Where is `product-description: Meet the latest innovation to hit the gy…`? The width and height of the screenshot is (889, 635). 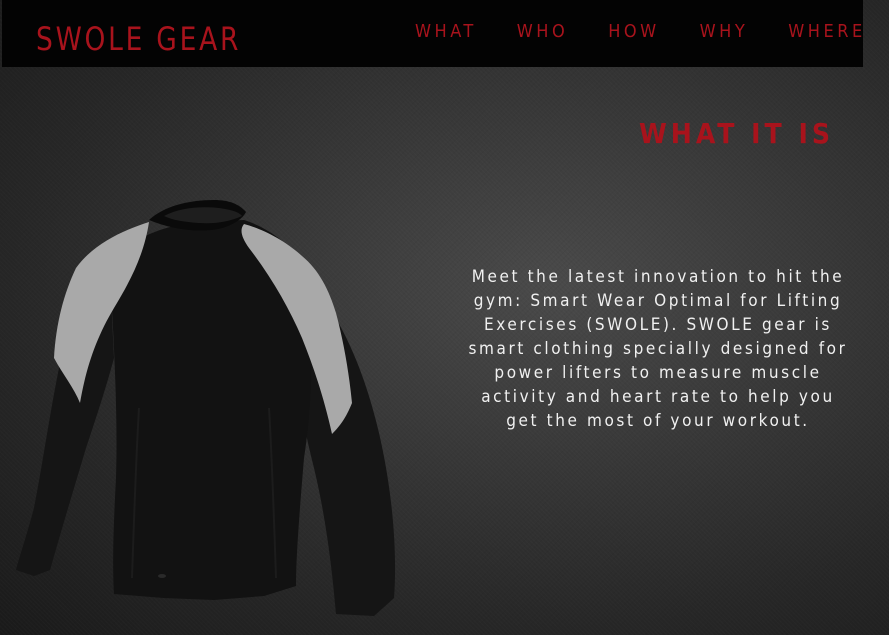
product-description: Meet the latest innovation to hit the gy… is located at coordinates (658, 349).